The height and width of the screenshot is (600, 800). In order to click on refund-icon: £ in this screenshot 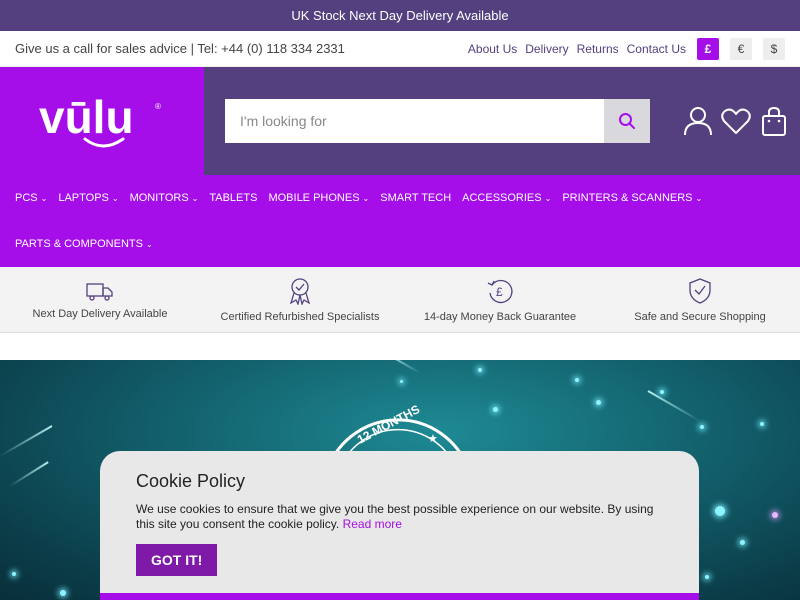, I will do `click(500, 291)`.